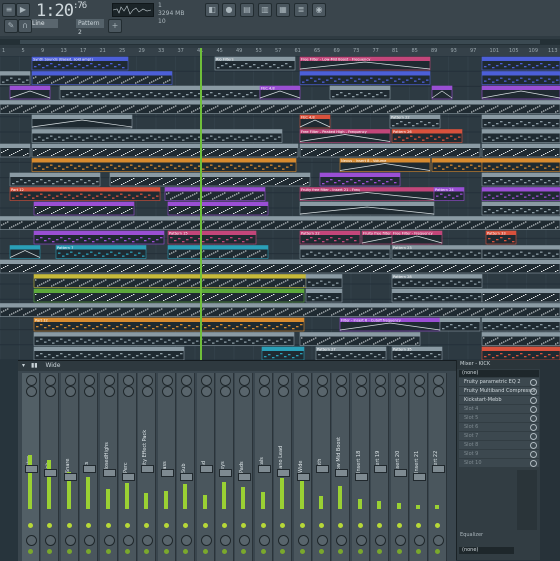 The width and height of the screenshot is (560, 561). What do you see at coordinates (427, 136) in the screenshot?
I see `playlist-clip: Pattern 26` at bounding box center [427, 136].